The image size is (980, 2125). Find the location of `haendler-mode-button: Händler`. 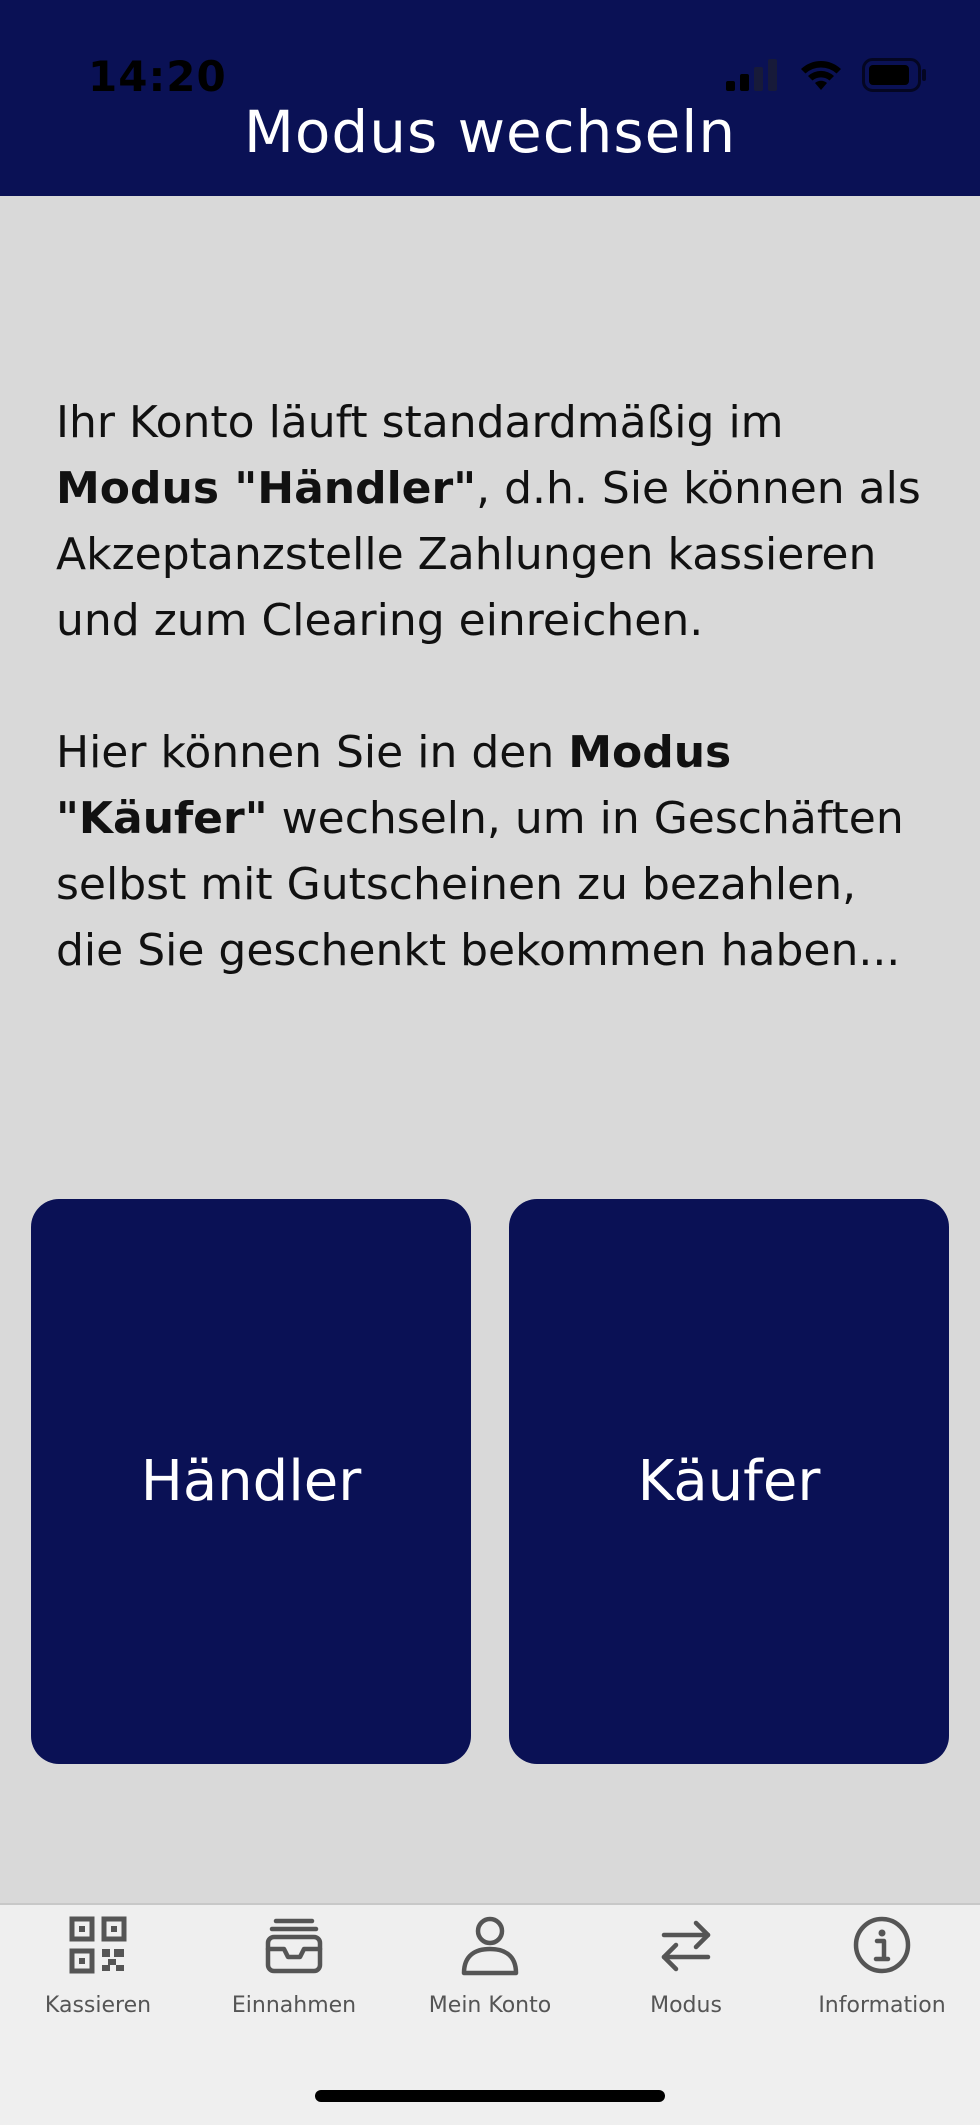

haendler-mode-button: Händler is located at coordinates (251, 1481).